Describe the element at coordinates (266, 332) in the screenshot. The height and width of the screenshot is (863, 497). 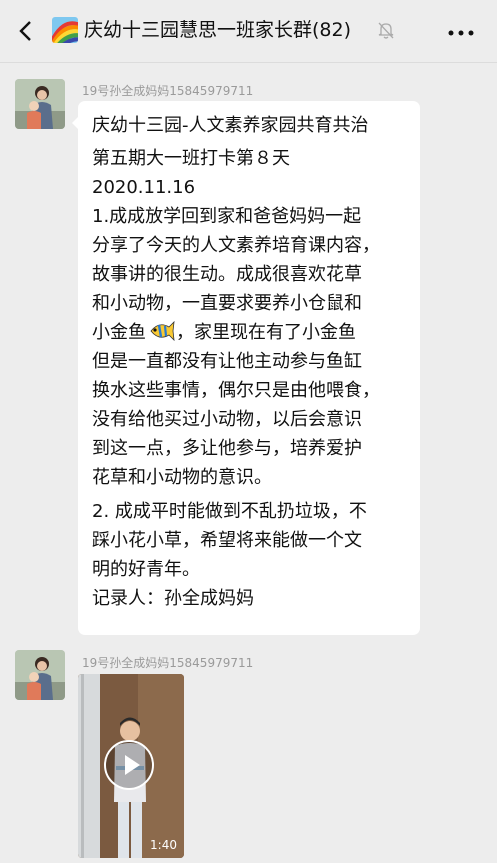
I see `message-text: ，家里现在有了小金鱼` at that location.